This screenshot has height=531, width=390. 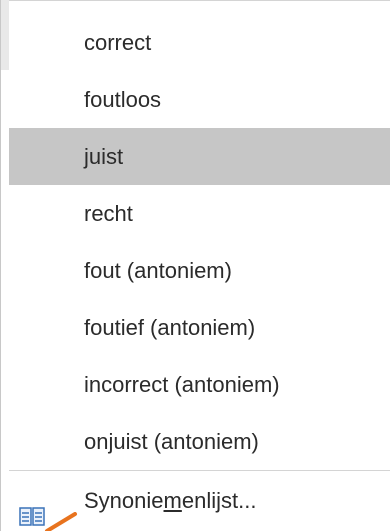 I want to click on menu-item-foutief: foutief (antoniem), so click(x=199, y=327).